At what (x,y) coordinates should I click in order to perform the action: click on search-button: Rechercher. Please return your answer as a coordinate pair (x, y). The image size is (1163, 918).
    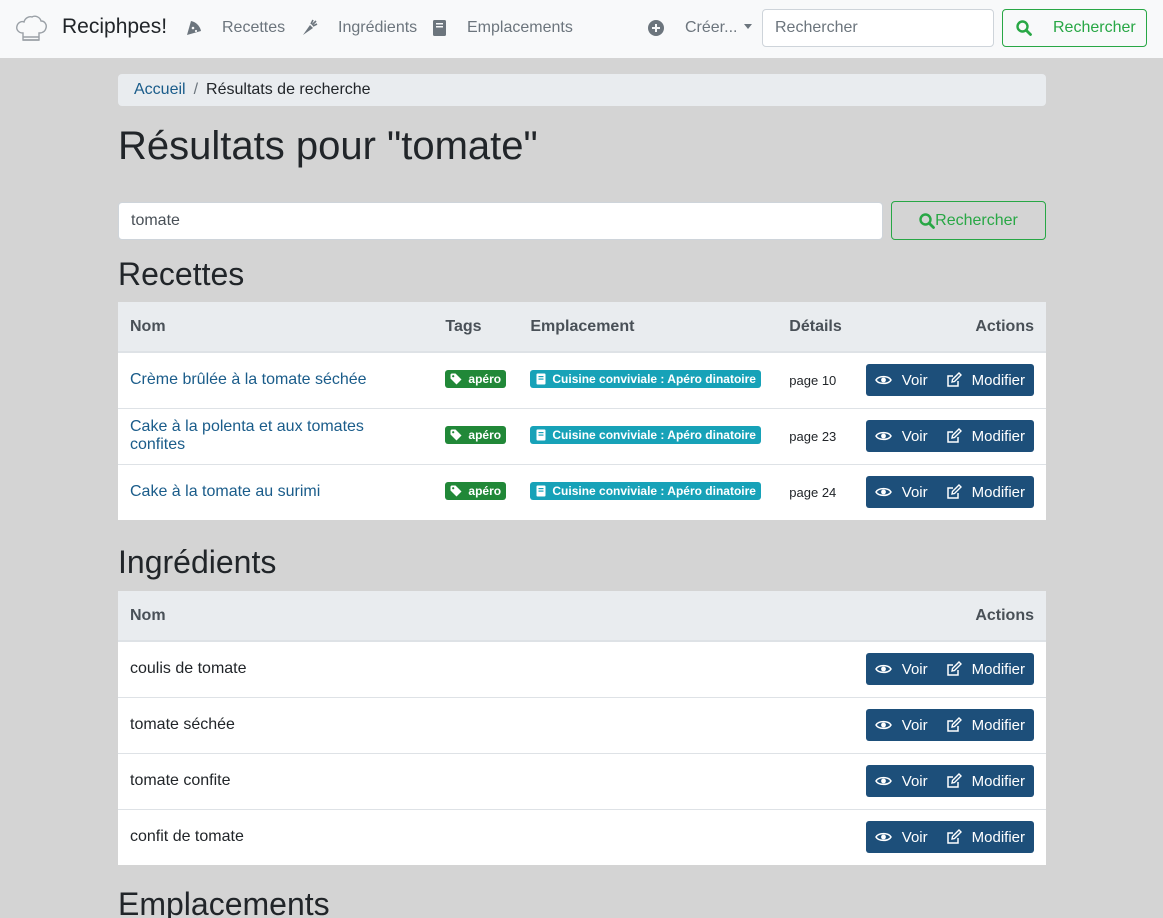
    Looking at the image, I should click on (968, 220).